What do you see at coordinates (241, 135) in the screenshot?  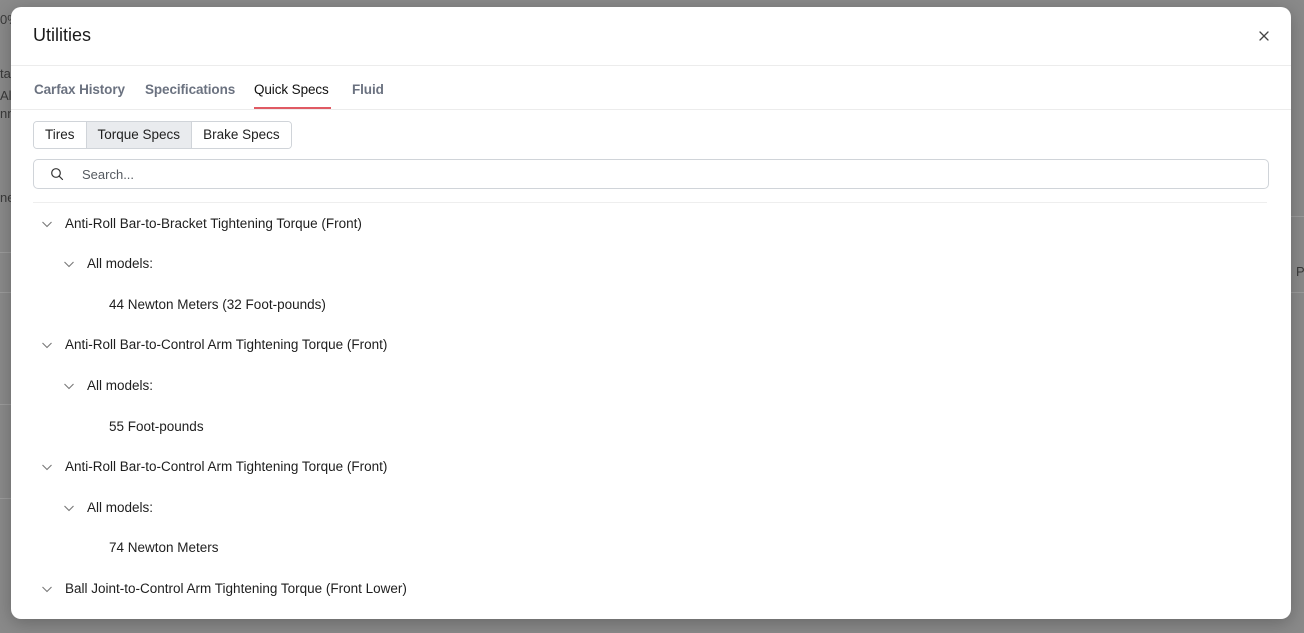 I see `segment-brake-specs: Brake Specs` at bounding box center [241, 135].